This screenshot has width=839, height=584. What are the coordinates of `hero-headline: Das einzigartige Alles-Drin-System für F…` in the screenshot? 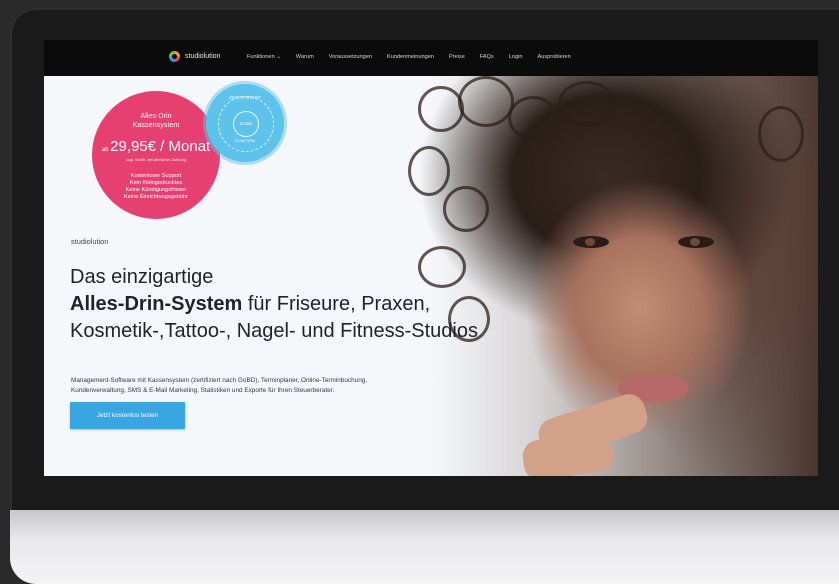 It's located at (274, 304).